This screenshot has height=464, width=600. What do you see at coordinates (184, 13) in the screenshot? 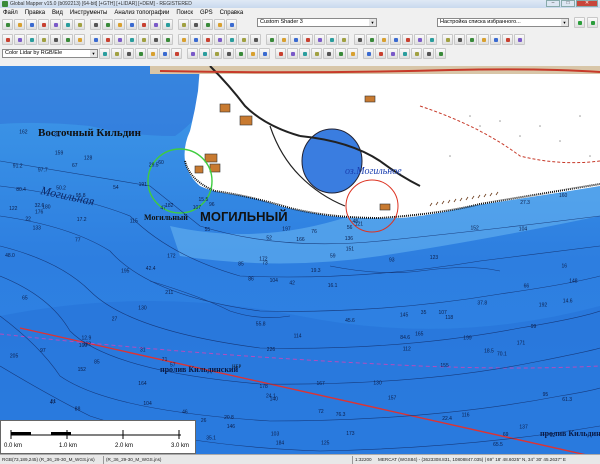
I see `menu-search: Поиск` at bounding box center [184, 13].